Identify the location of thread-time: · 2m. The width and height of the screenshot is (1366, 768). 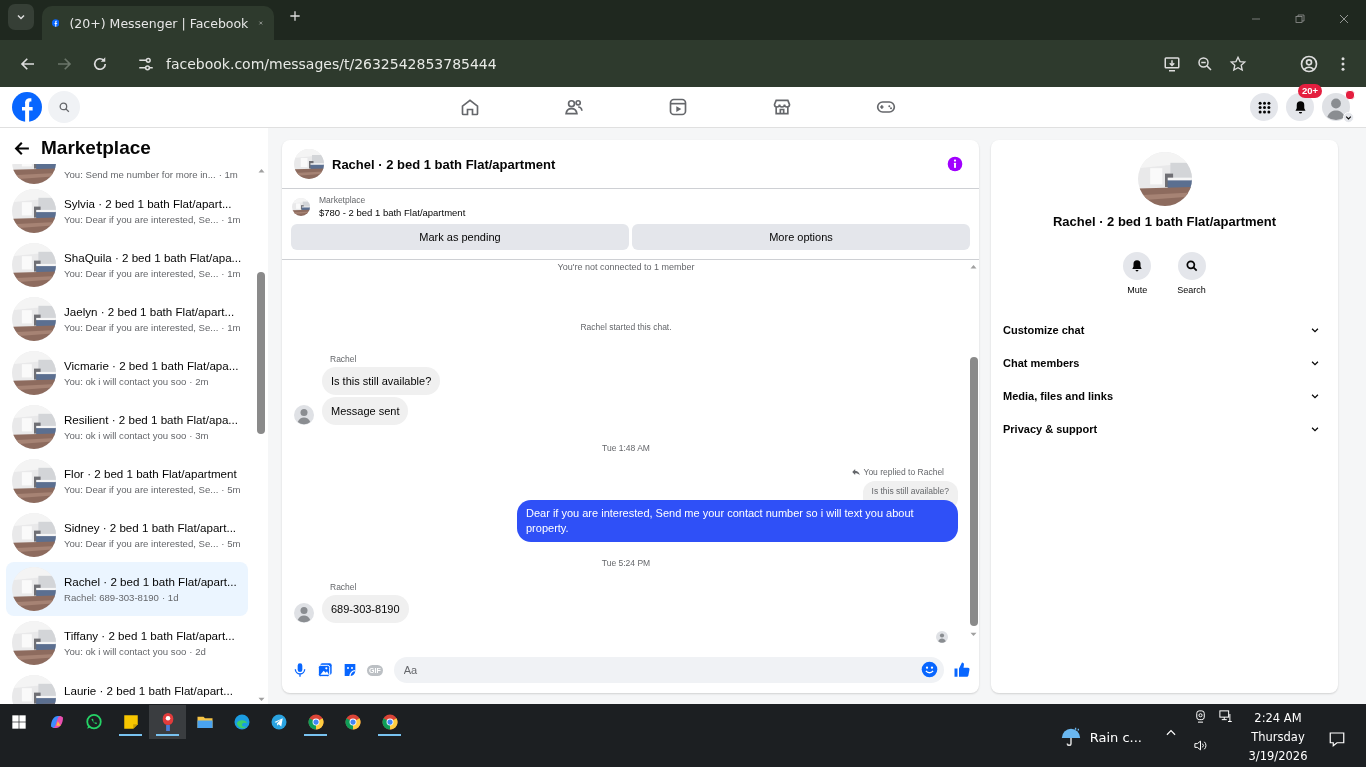
(199, 381).